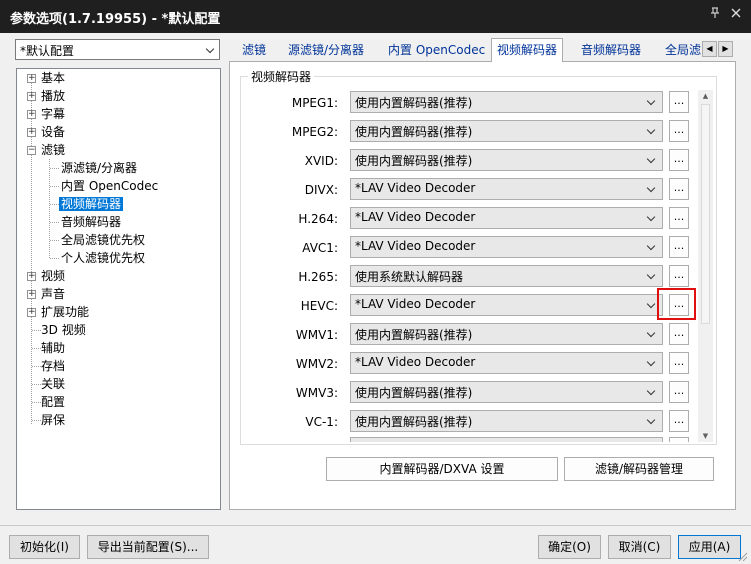 This screenshot has height=564, width=751. I want to click on tree-item-association: 关联, so click(53, 384).